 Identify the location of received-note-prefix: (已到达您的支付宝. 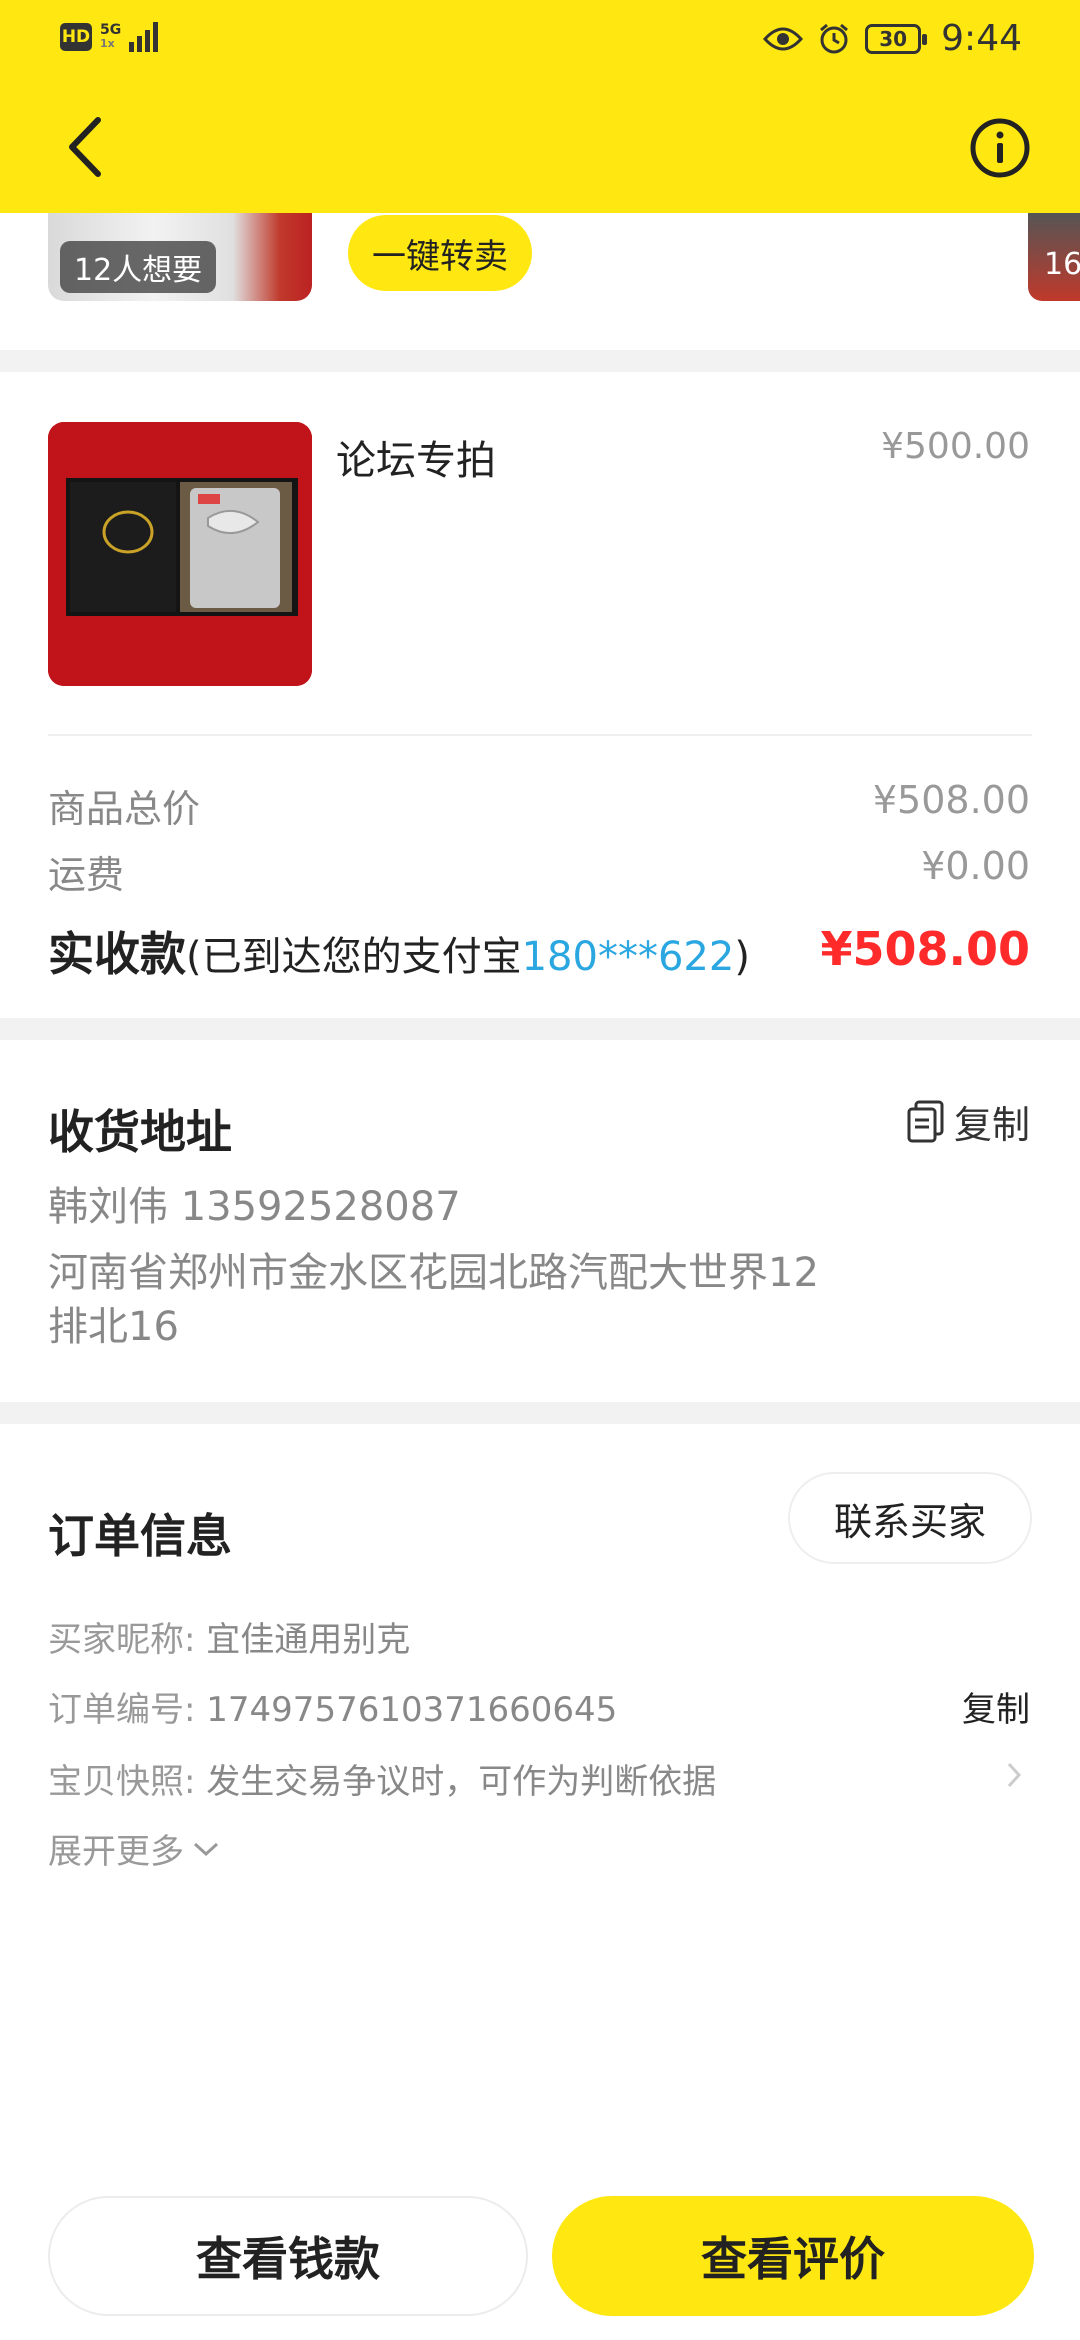
(354, 957).